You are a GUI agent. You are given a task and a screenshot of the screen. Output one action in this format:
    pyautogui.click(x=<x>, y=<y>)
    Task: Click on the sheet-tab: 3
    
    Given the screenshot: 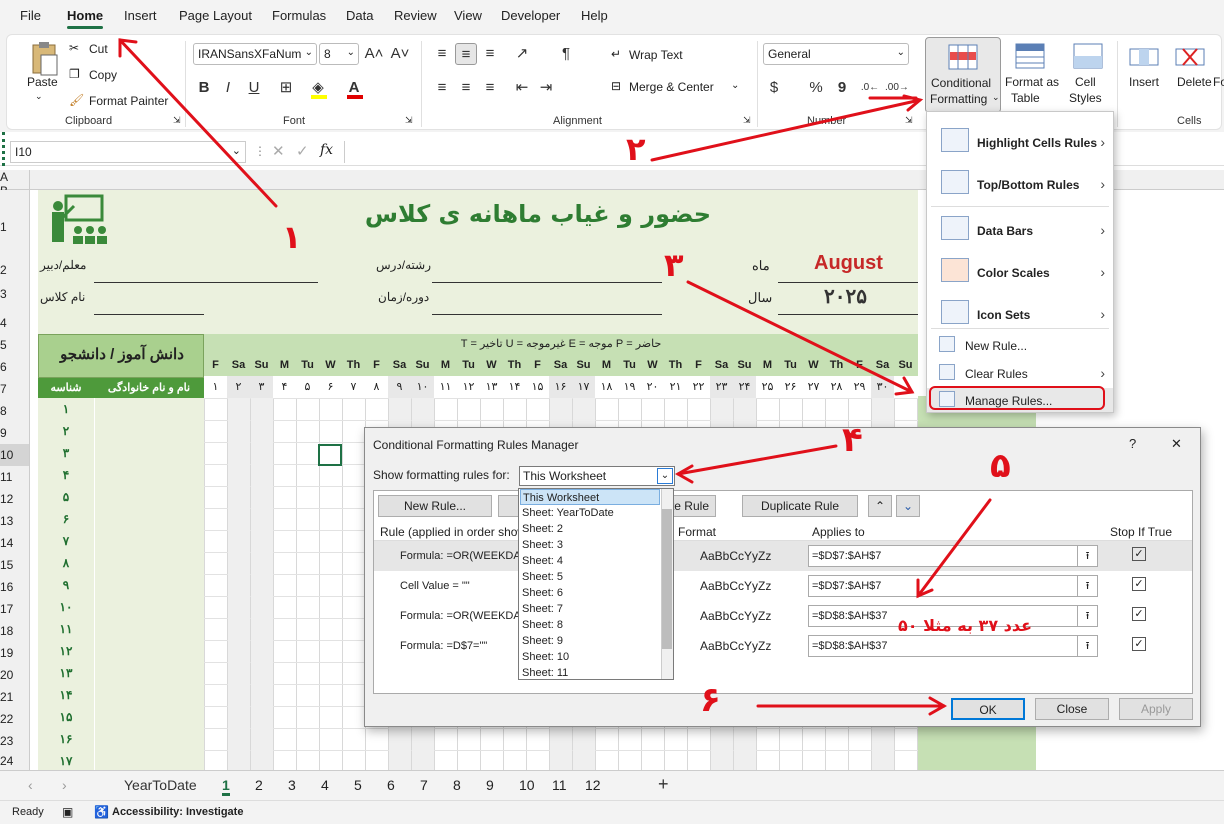 What is the action you would take?
    pyautogui.click(x=292, y=785)
    